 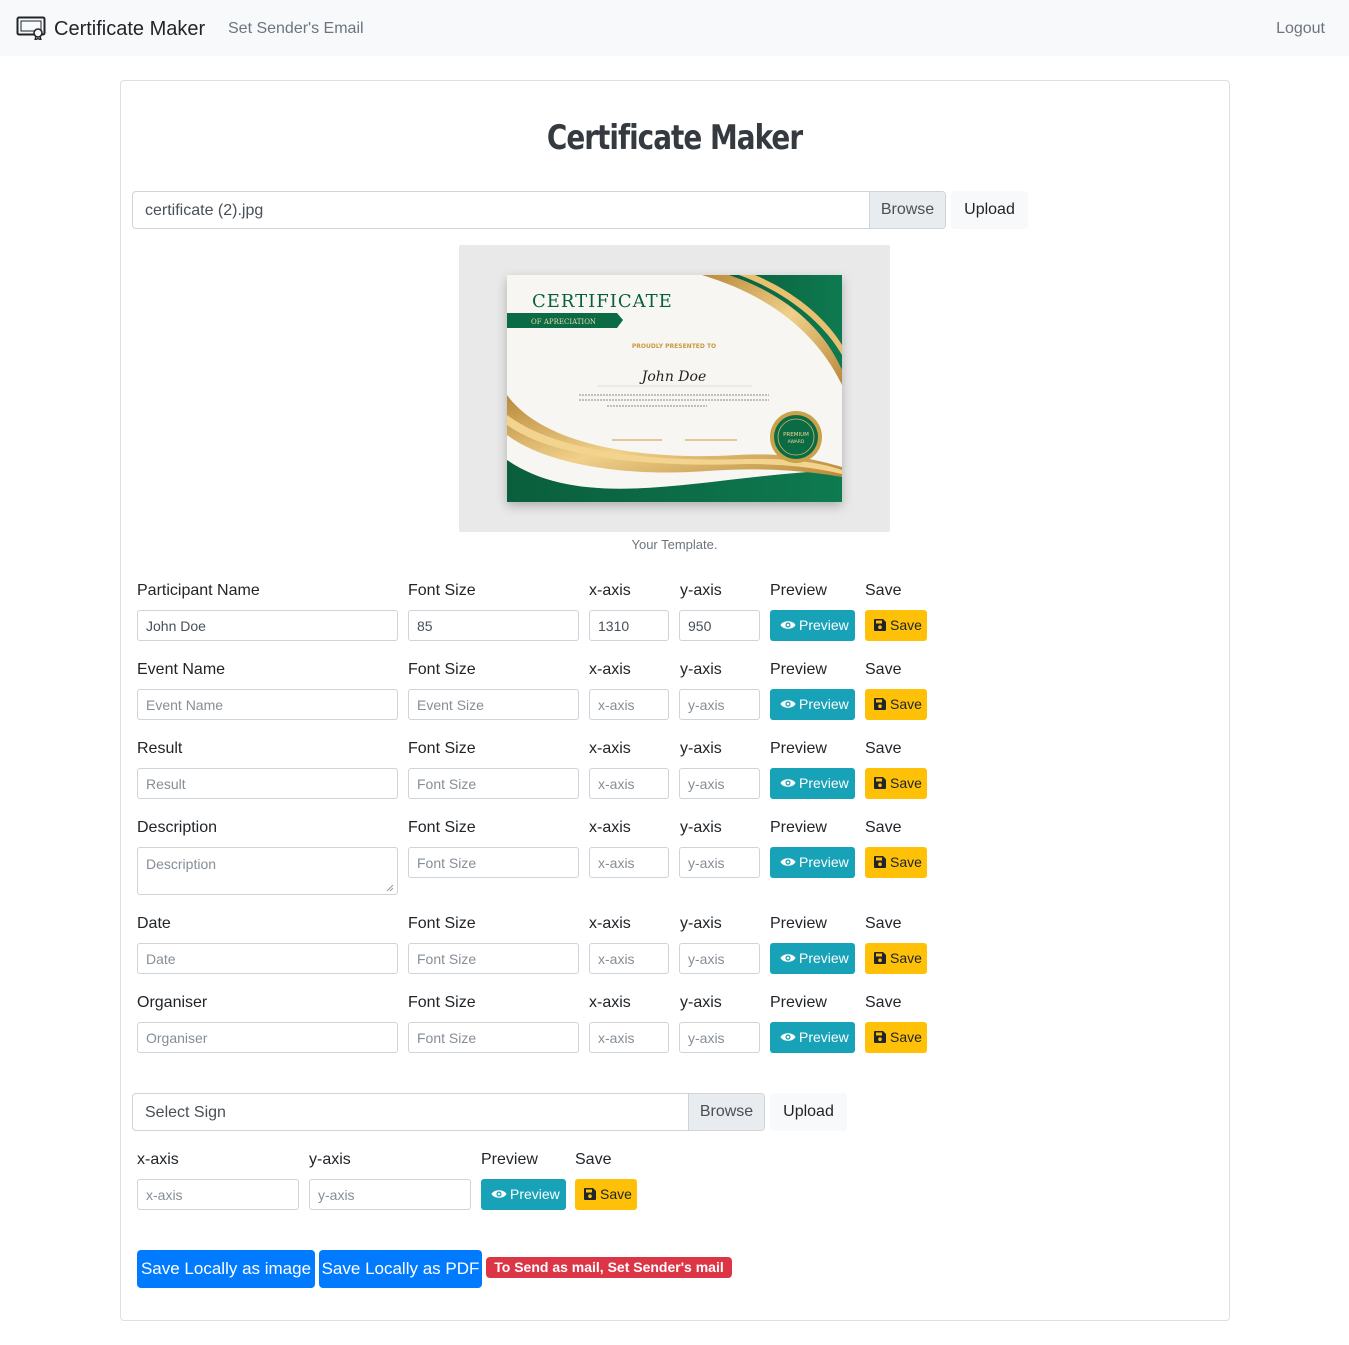 What do you see at coordinates (296, 29) in the screenshot?
I see `set-sender-email-link: Set Sender's Email` at bounding box center [296, 29].